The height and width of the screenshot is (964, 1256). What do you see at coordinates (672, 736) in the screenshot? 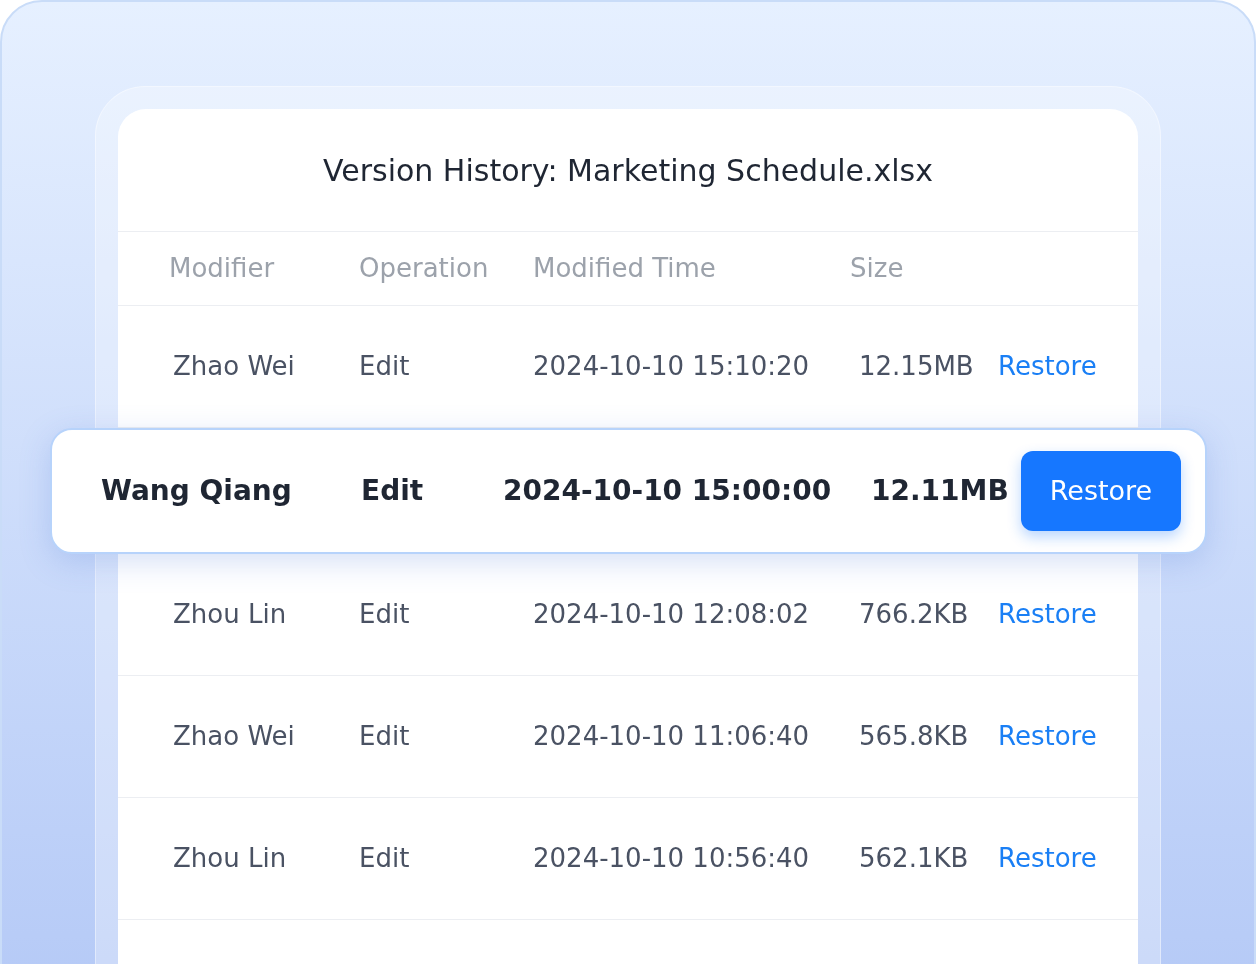
I see `table-cell-text: 2024-10-10 11:06:40` at bounding box center [672, 736].